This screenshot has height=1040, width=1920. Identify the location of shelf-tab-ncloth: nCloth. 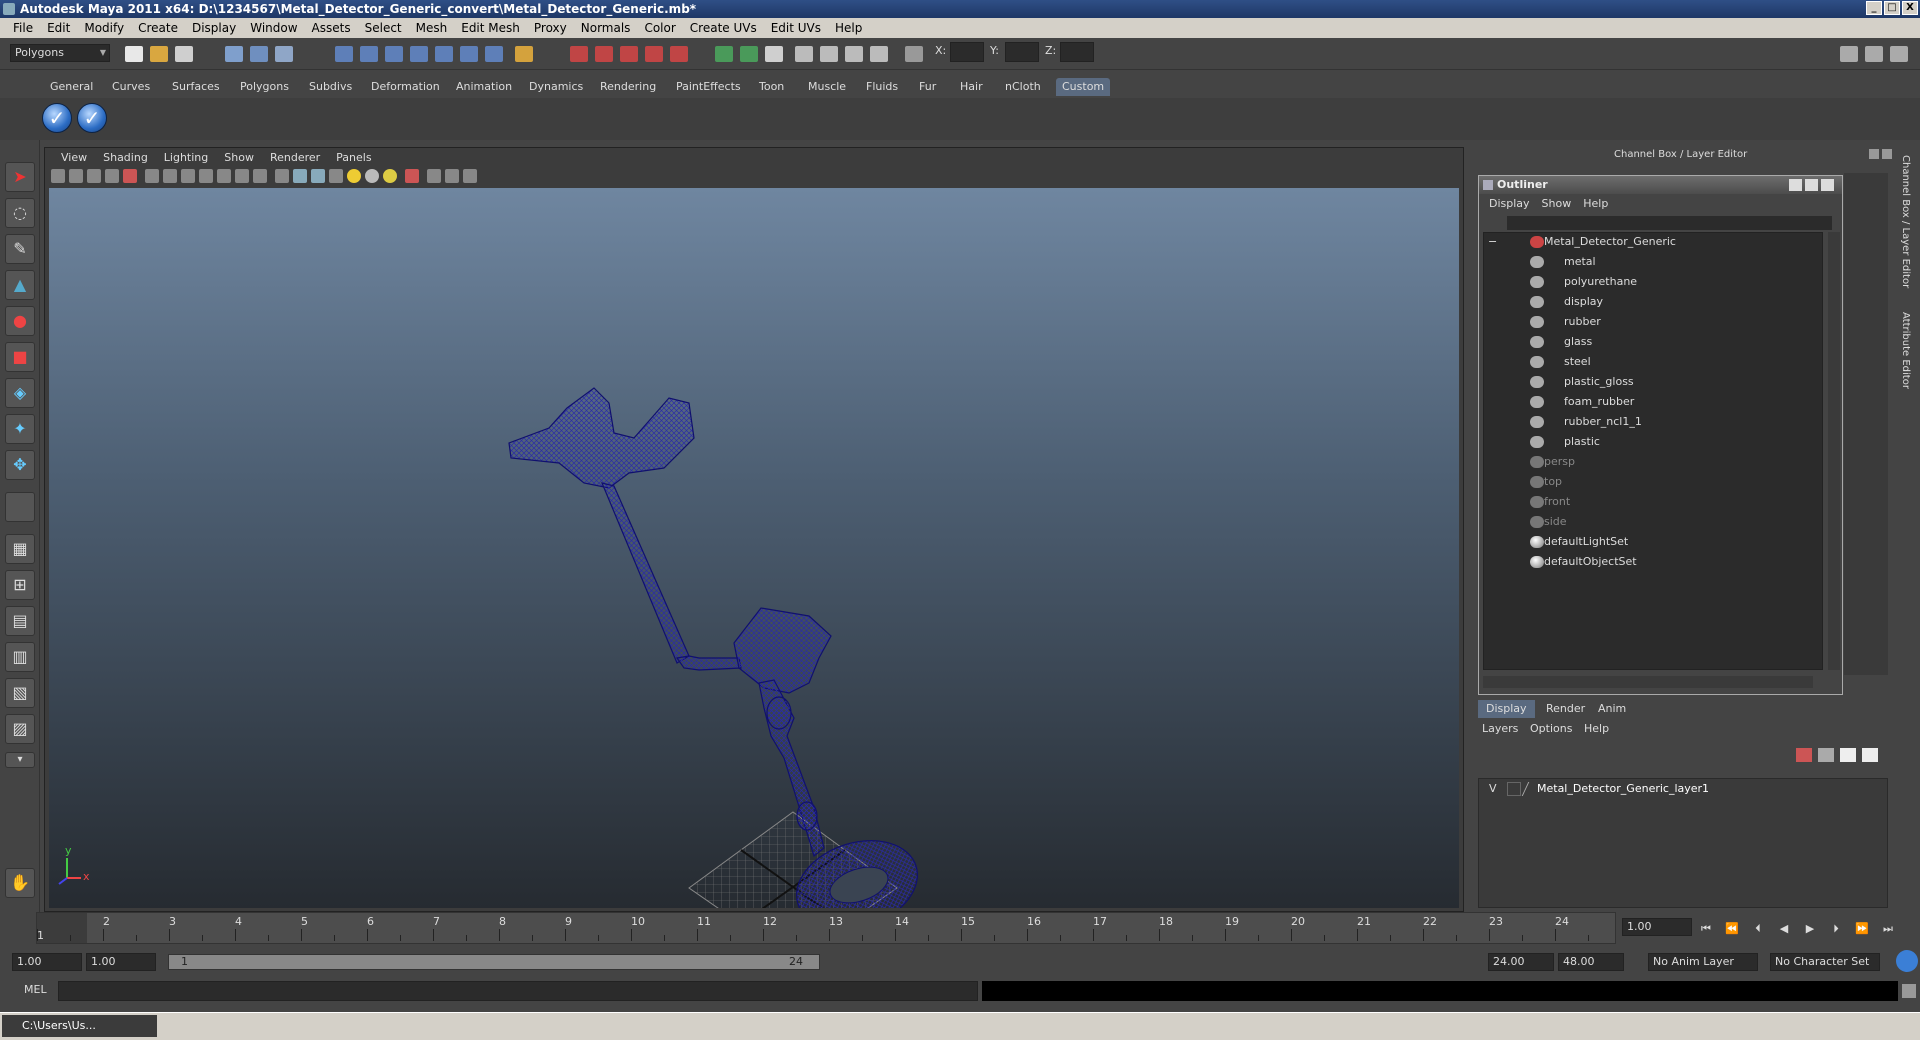
(1023, 87).